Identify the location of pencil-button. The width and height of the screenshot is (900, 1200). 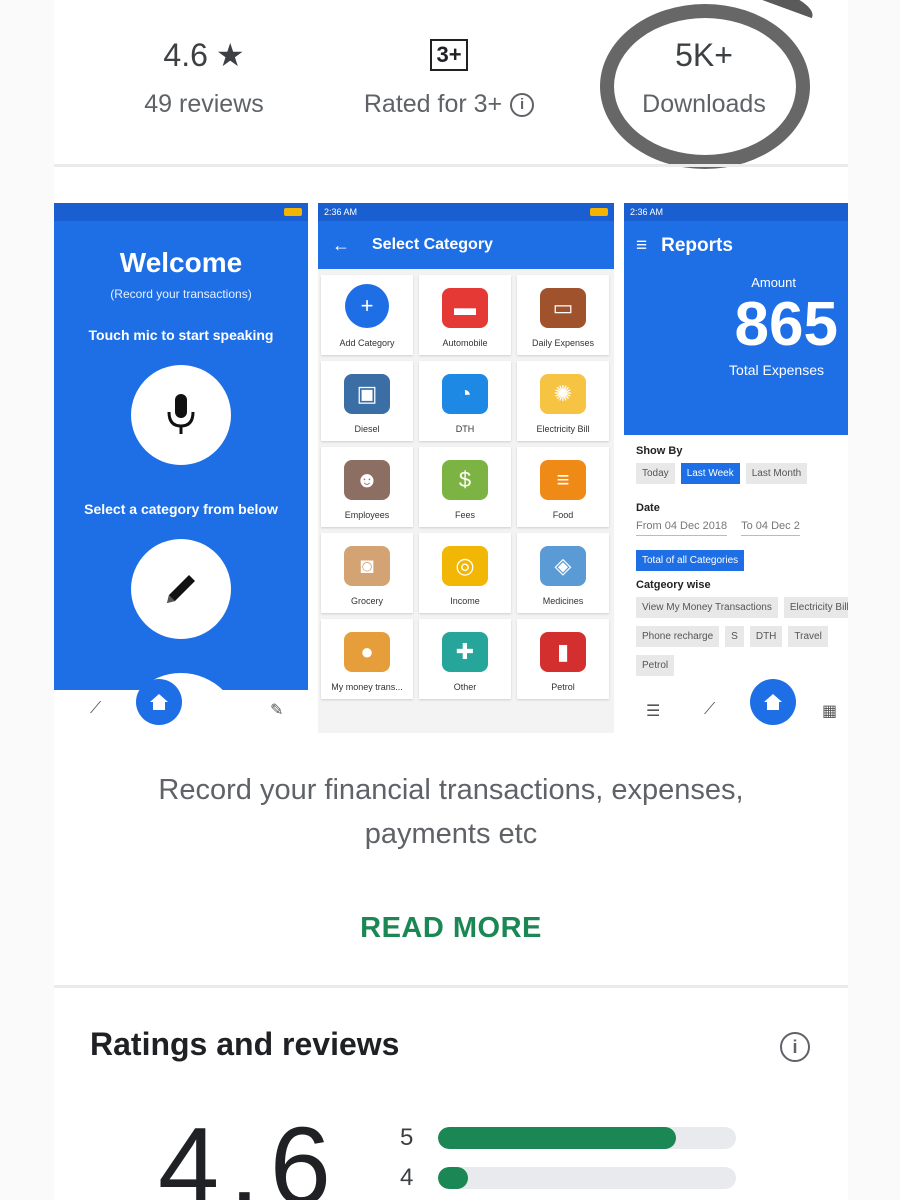
(181, 589).